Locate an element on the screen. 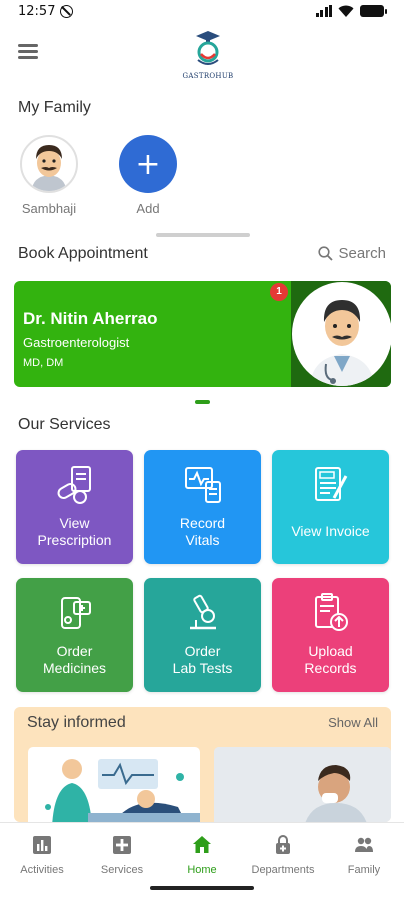 The height and width of the screenshot is (900, 404). notification-badge: 1 is located at coordinates (279, 292).